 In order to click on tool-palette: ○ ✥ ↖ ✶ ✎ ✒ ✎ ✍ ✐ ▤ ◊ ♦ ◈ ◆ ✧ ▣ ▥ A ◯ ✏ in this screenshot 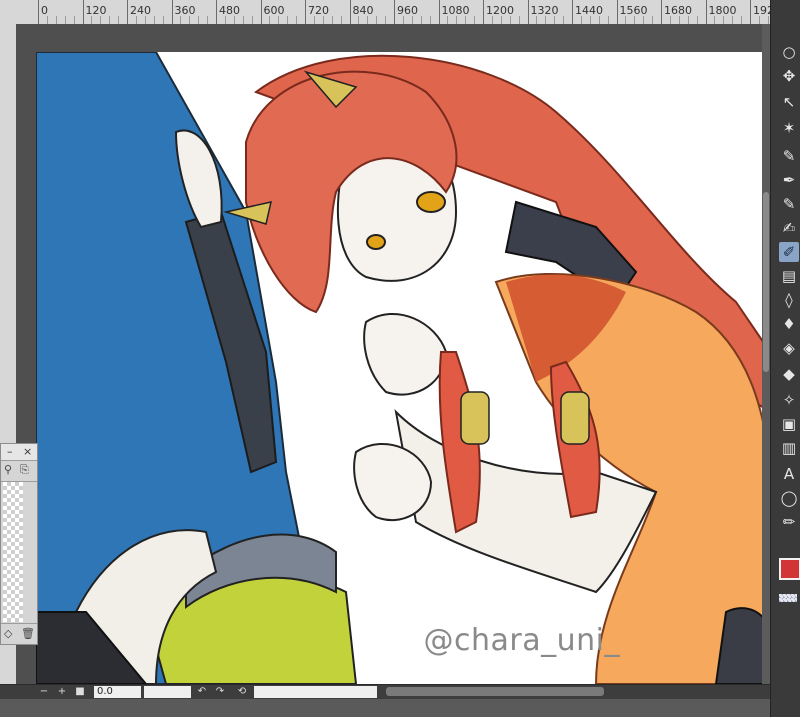, I will do `click(785, 358)`.